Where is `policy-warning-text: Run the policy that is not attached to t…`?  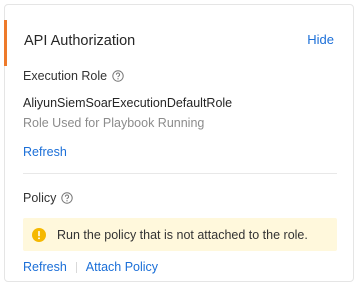
policy-warning-text: Run the policy that is not attached to t… is located at coordinates (182, 234).